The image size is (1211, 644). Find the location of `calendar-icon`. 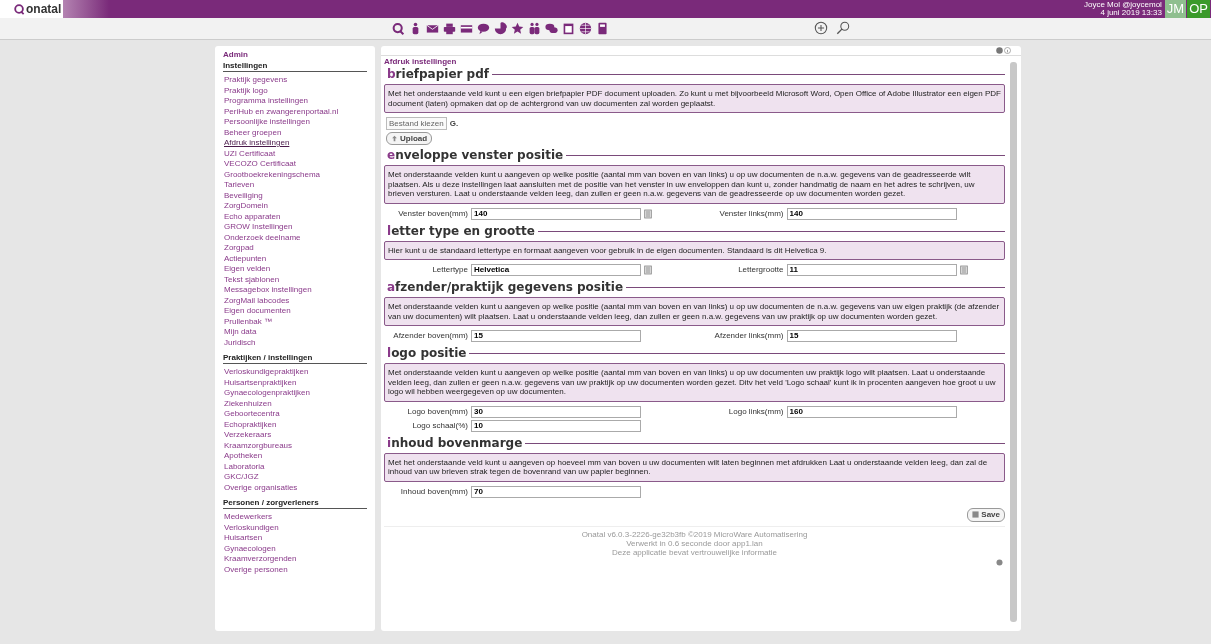

calendar-icon is located at coordinates (568, 28).